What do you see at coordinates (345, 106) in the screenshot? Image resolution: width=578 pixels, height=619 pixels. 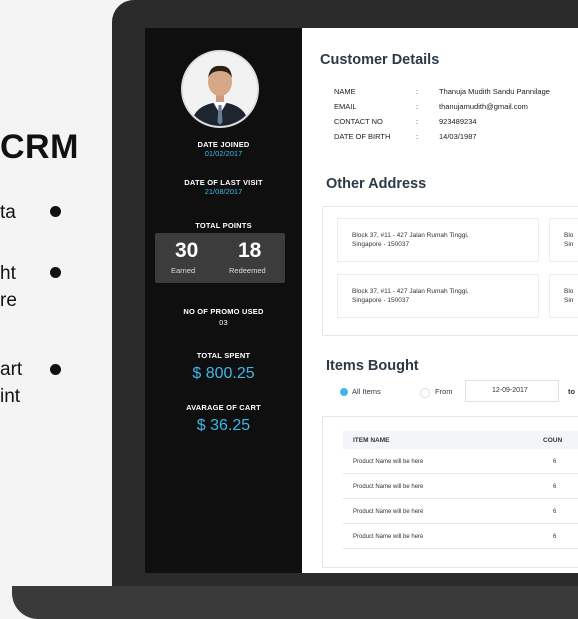 I see `detail-key: EMAIL` at bounding box center [345, 106].